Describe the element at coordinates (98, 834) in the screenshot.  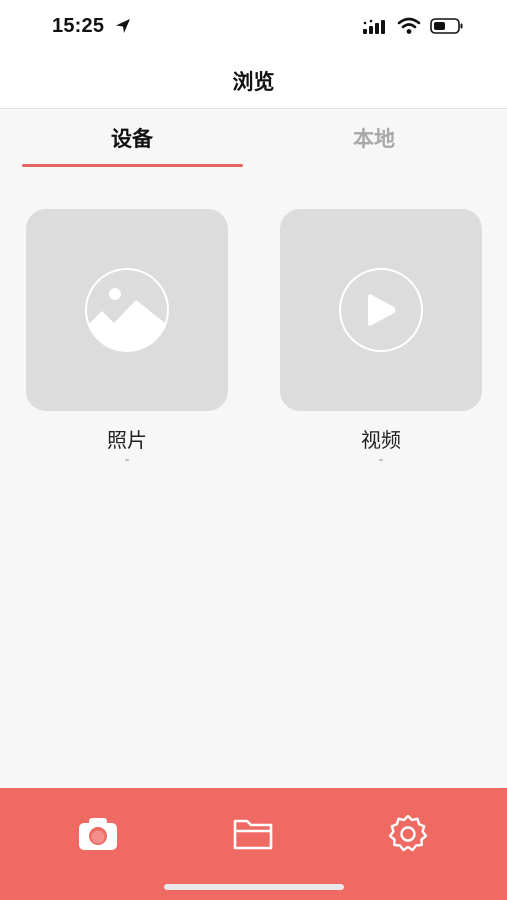
I see `camera-icon` at that location.